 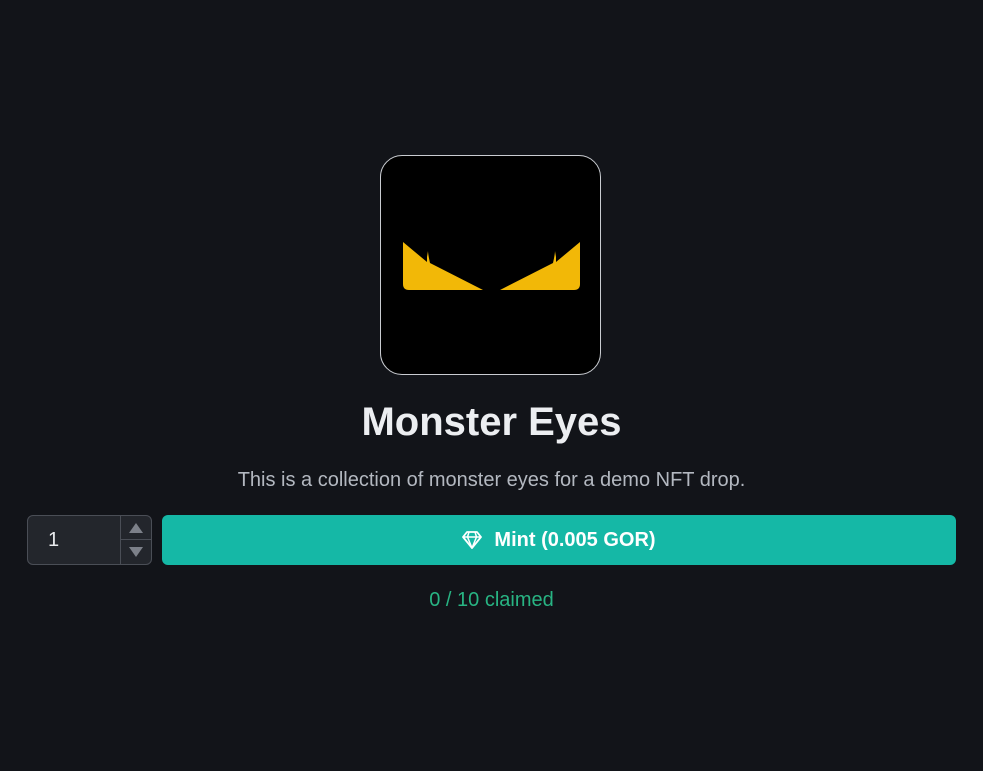 What do you see at coordinates (491, 422) in the screenshot?
I see `collection-title: Monster Eyes` at bounding box center [491, 422].